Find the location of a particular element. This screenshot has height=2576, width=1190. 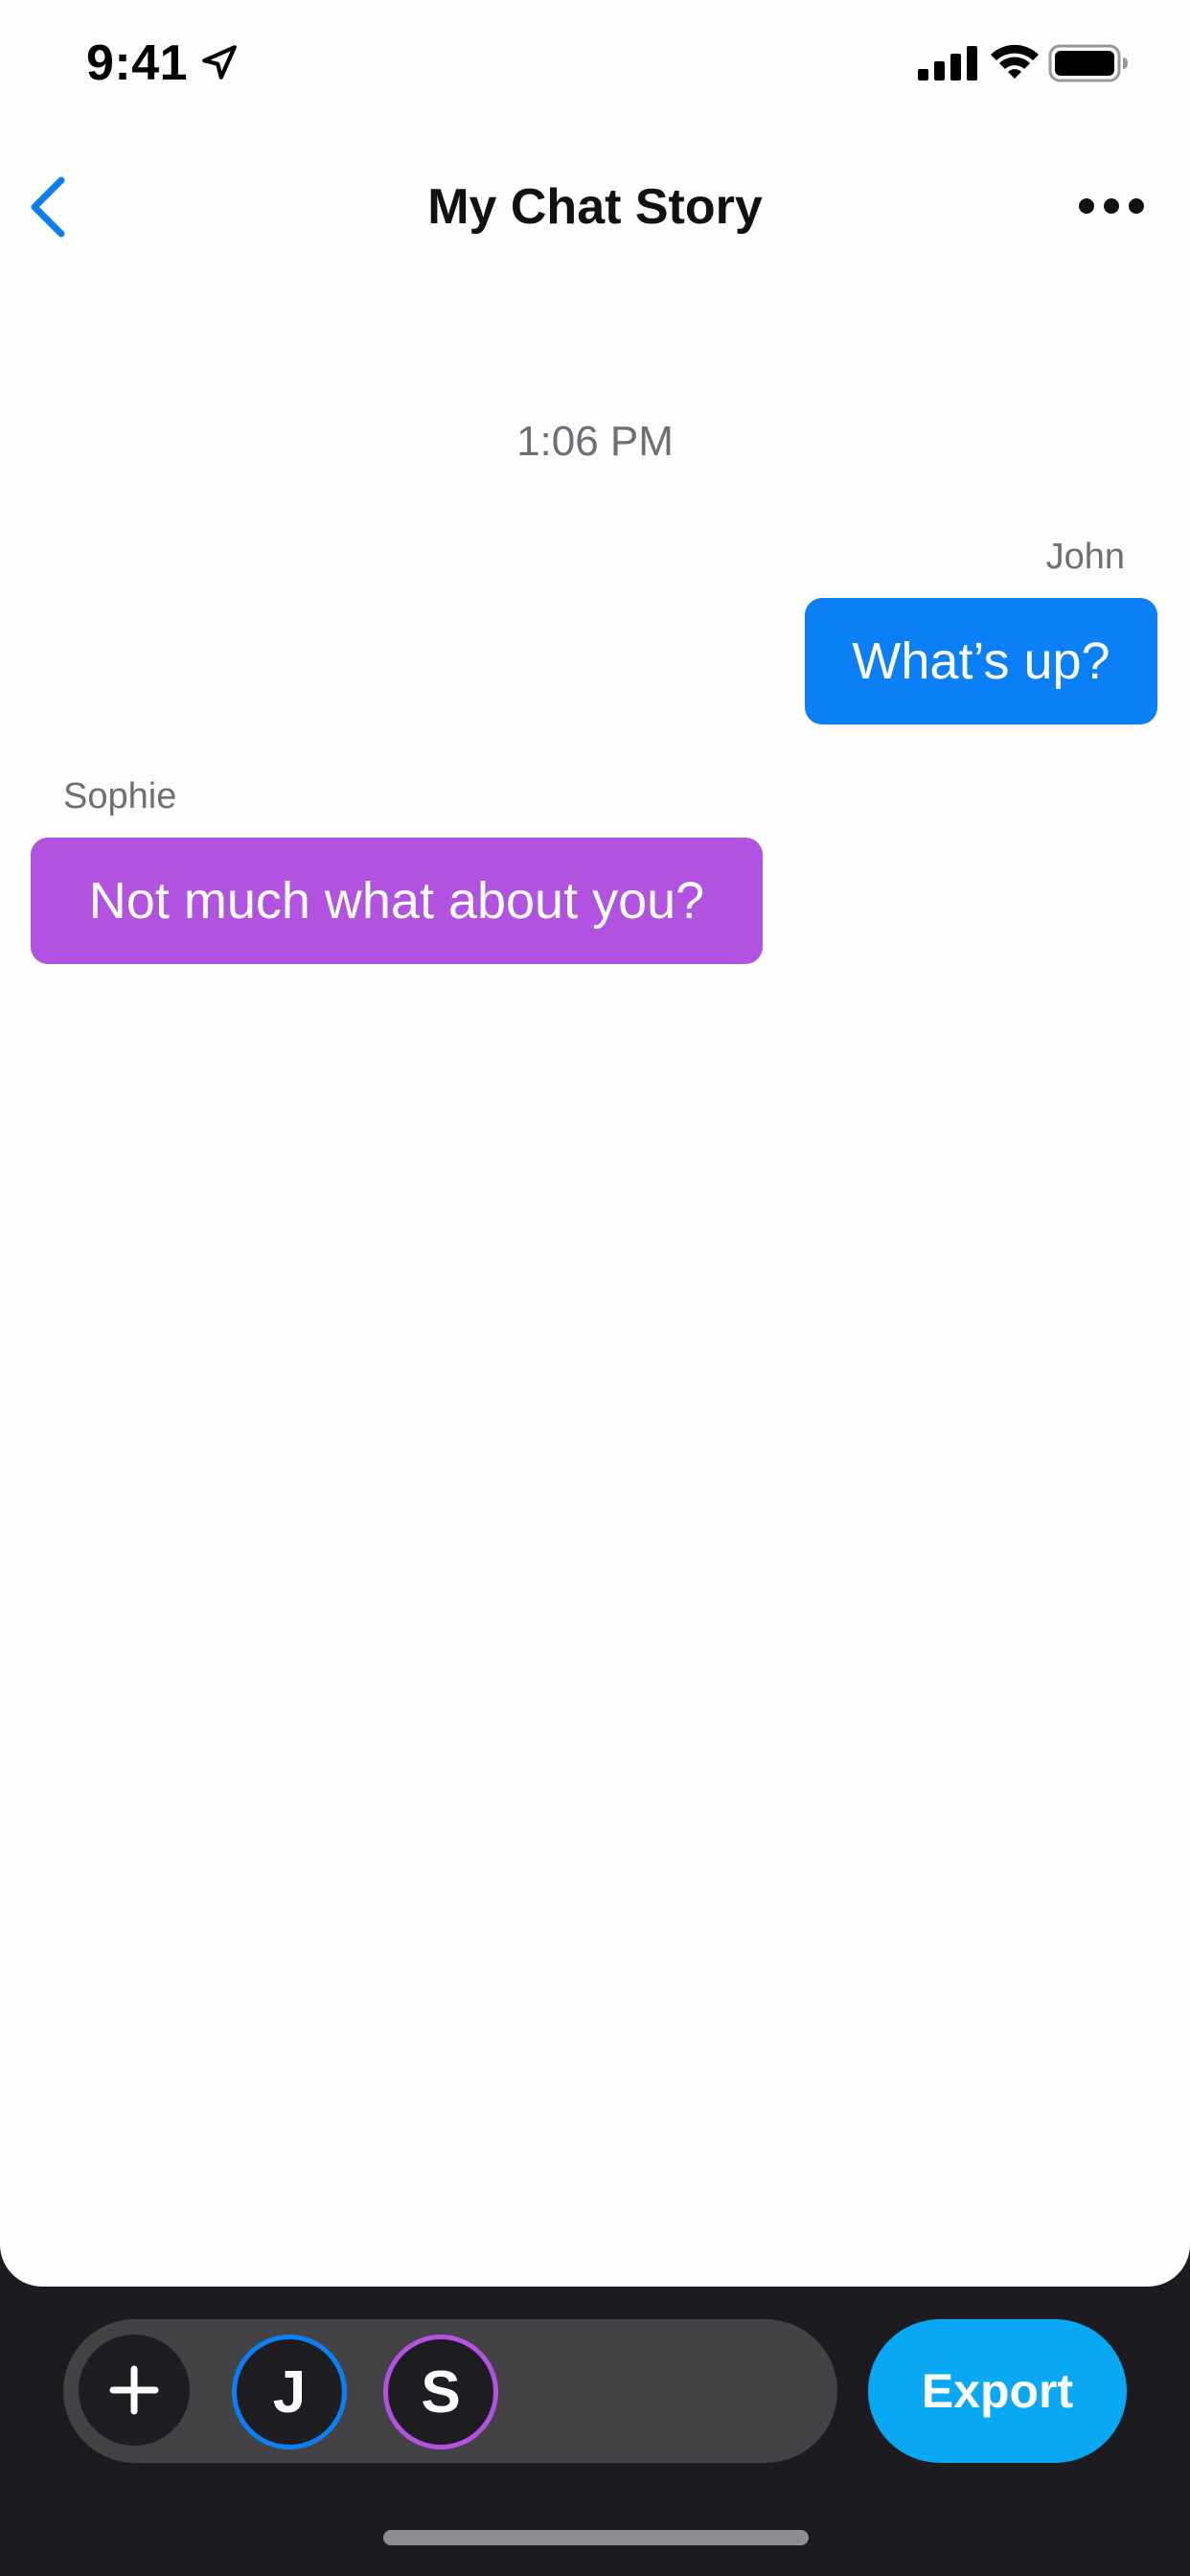

message-timestamp: 1:06 PM is located at coordinates (595, 441).